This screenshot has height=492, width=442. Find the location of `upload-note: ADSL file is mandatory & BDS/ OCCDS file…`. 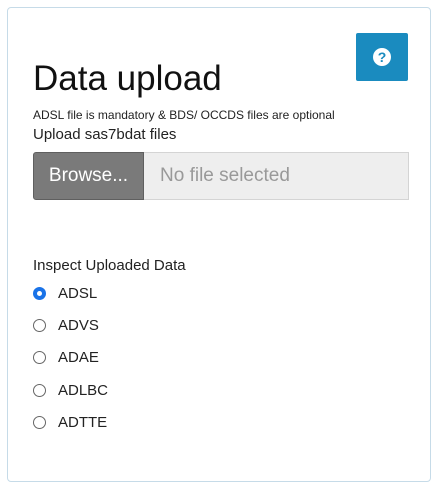

upload-note: ADSL file is mandatory & BDS/ OCCDS file… is located at coordinates (184, 115).